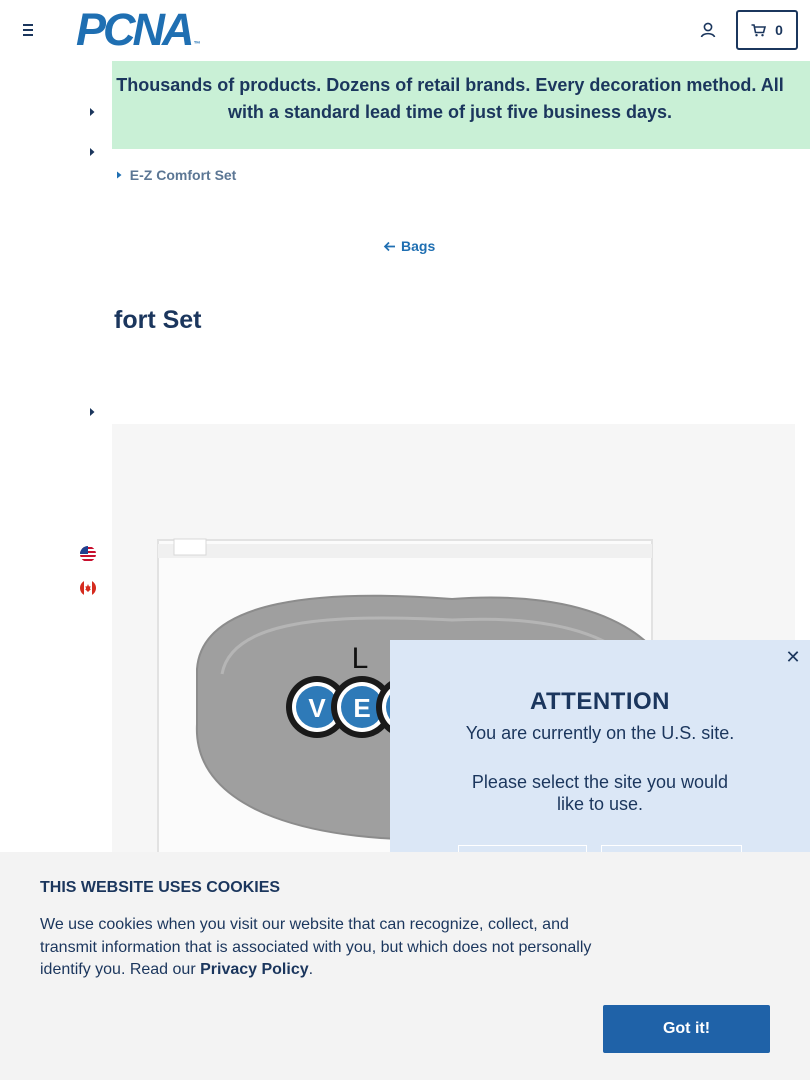 The height and width of the screenshot is (1080, 810). Describe the element at coordinates (183, 175) in the screenshot. I see `breadcrumb-current: E-Z Comfort Set` at that location.